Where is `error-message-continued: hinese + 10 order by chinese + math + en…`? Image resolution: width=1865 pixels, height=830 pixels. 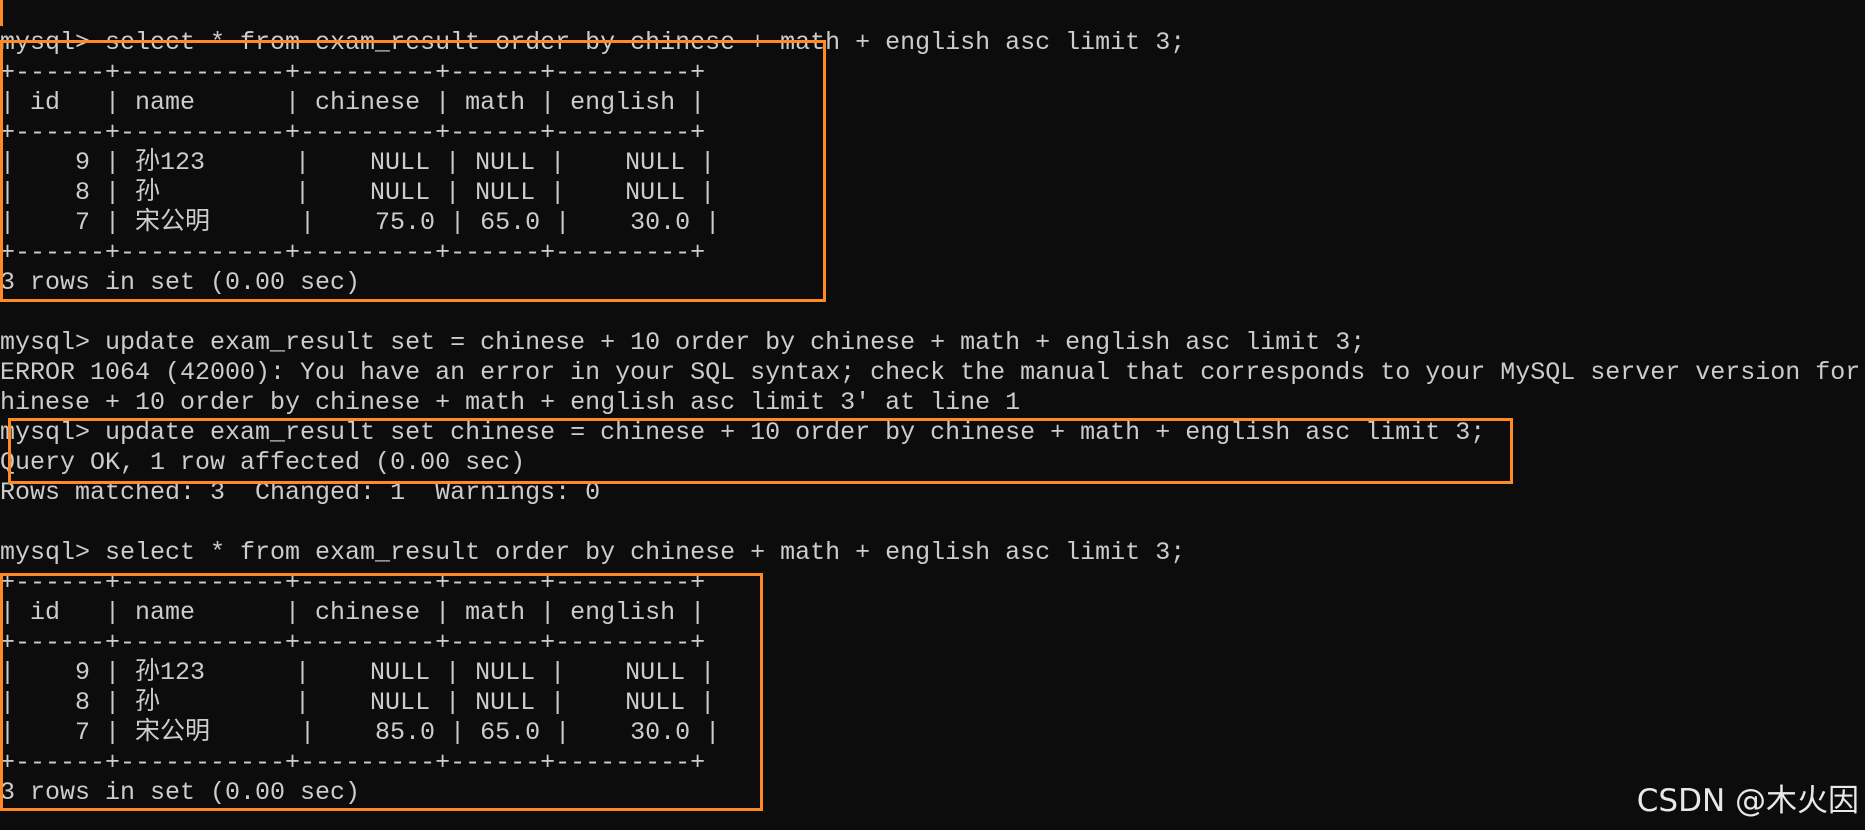
error-message-continued: hinese + 10 order by chinese + math + en… is located at coordinates (510, 402).